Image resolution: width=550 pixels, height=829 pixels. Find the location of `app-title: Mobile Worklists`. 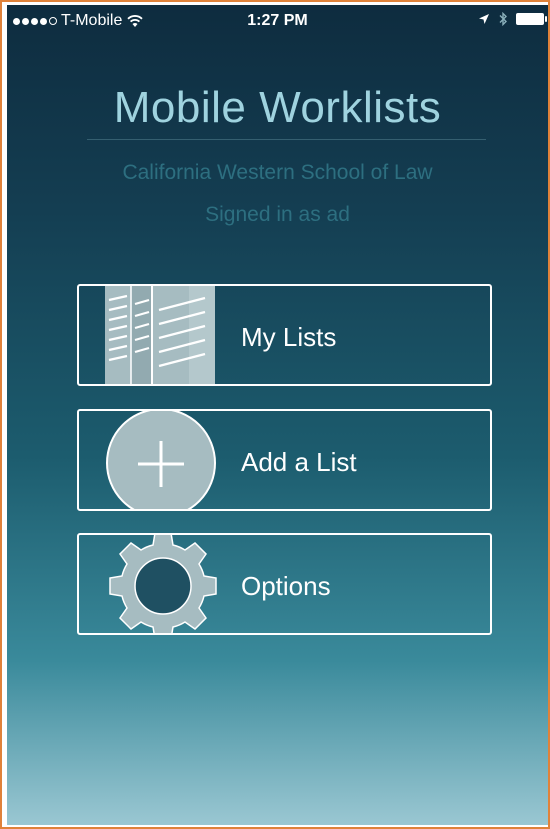

app-title: Mobile Worklists is located at coordinates (277, 107).